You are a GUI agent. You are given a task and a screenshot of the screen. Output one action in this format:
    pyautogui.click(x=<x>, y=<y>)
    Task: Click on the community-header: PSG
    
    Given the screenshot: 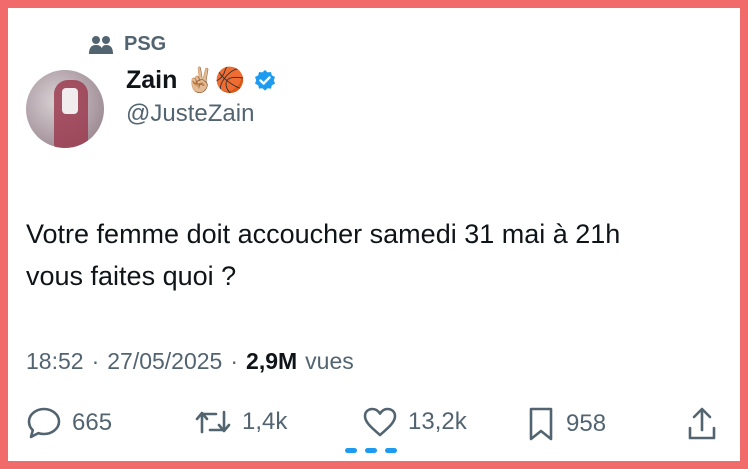 What is the action you would take?
    pyautogui.click(x=127, y=44)
    